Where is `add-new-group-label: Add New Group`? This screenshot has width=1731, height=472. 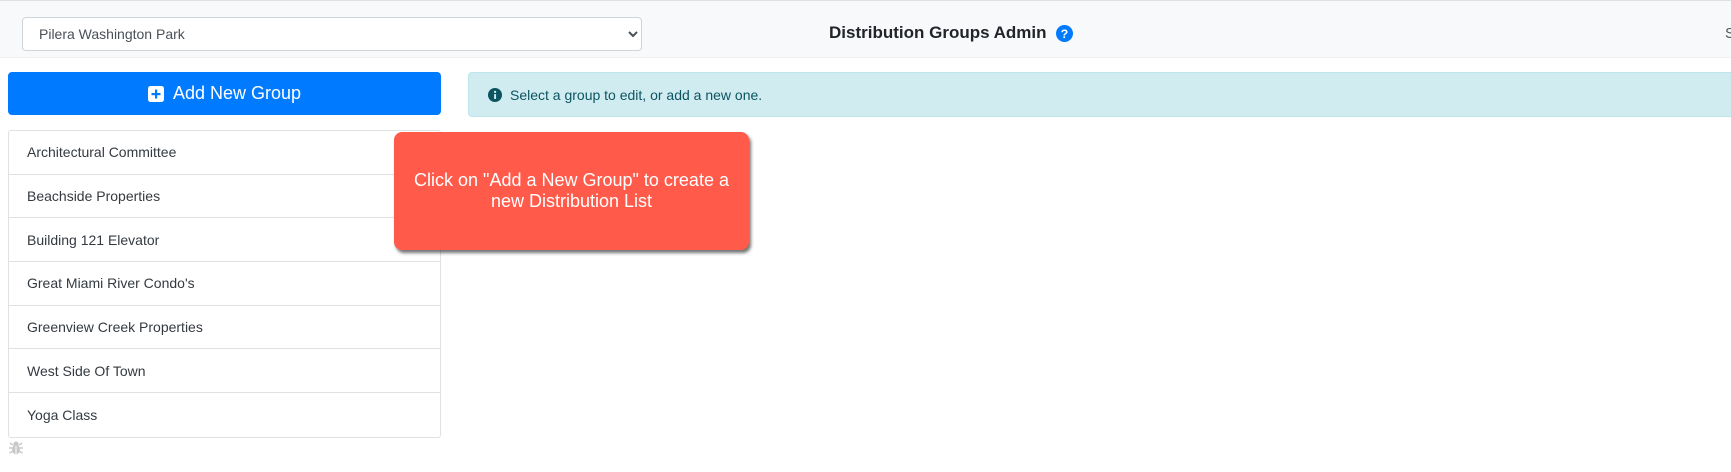
add-new-group-label: Add New Group is located at coordinates (237, 93).